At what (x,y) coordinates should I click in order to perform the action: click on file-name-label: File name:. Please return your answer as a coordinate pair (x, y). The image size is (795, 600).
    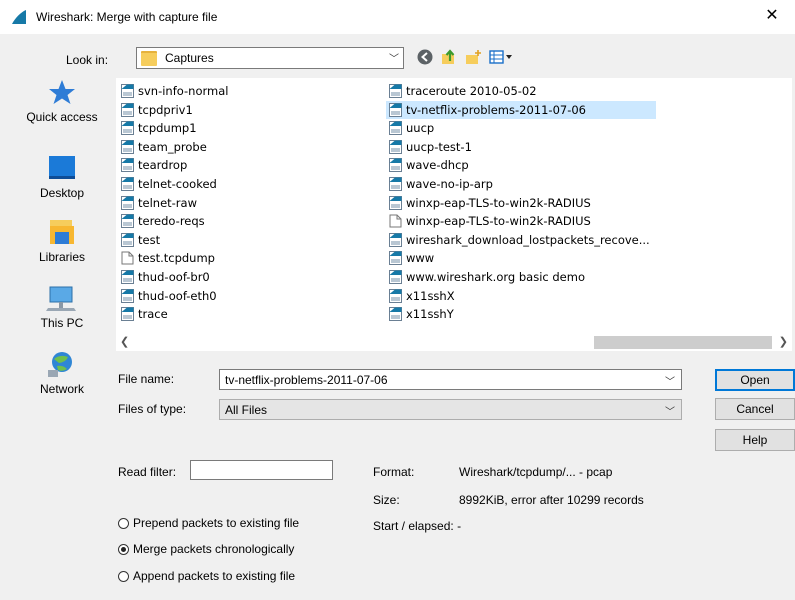
    Looking at the image, I should click on (146, 379).